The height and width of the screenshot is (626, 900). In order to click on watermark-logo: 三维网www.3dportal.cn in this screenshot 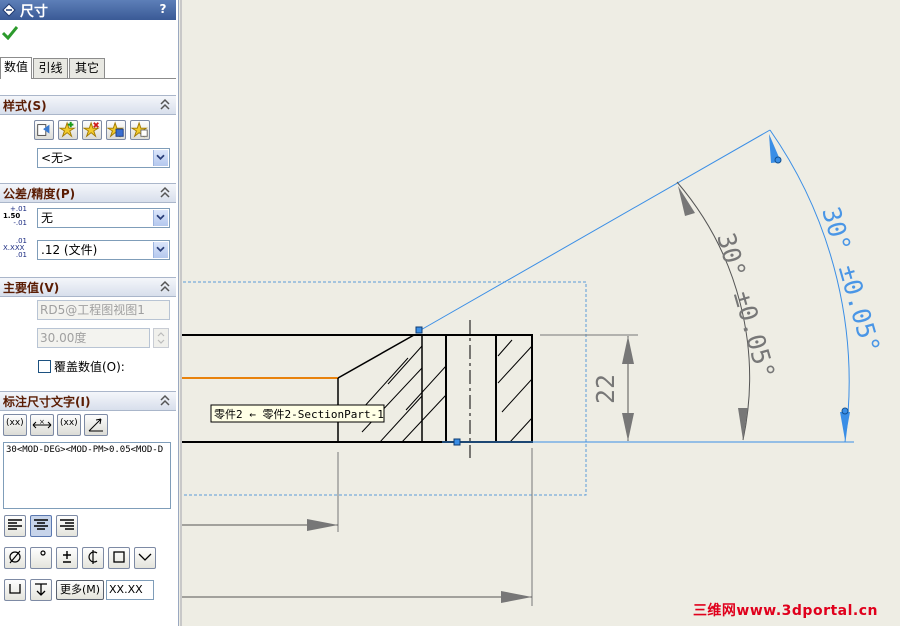, I will do `click(785, 611)`.